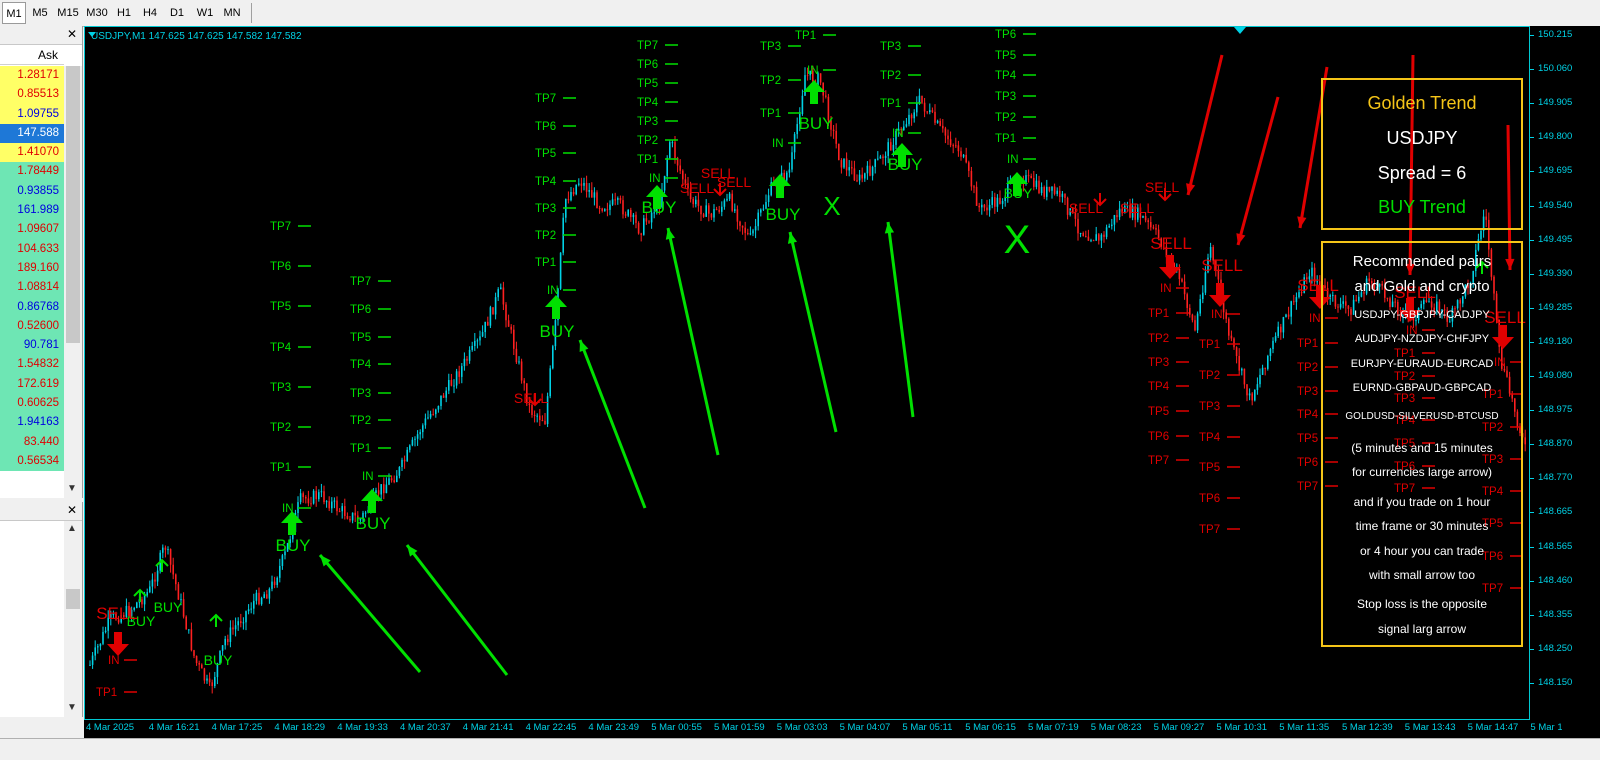 Image resolution: width=1600 pixels, height=760 pixels. What do you see at coordinates (32, 384) in the screenshot?
I see `quote-row: 172.619` at bounding box center [32, 384].